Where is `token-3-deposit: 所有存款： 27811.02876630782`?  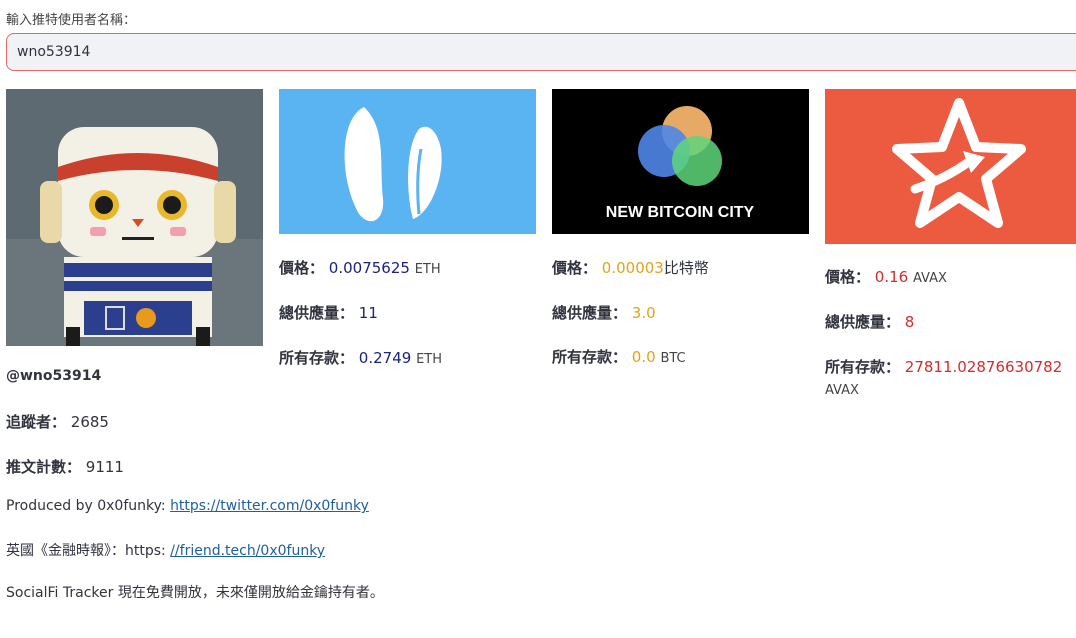
token-3-deposit: 所有存款： 27811.02876630782 is located at coordinates (943, 366).